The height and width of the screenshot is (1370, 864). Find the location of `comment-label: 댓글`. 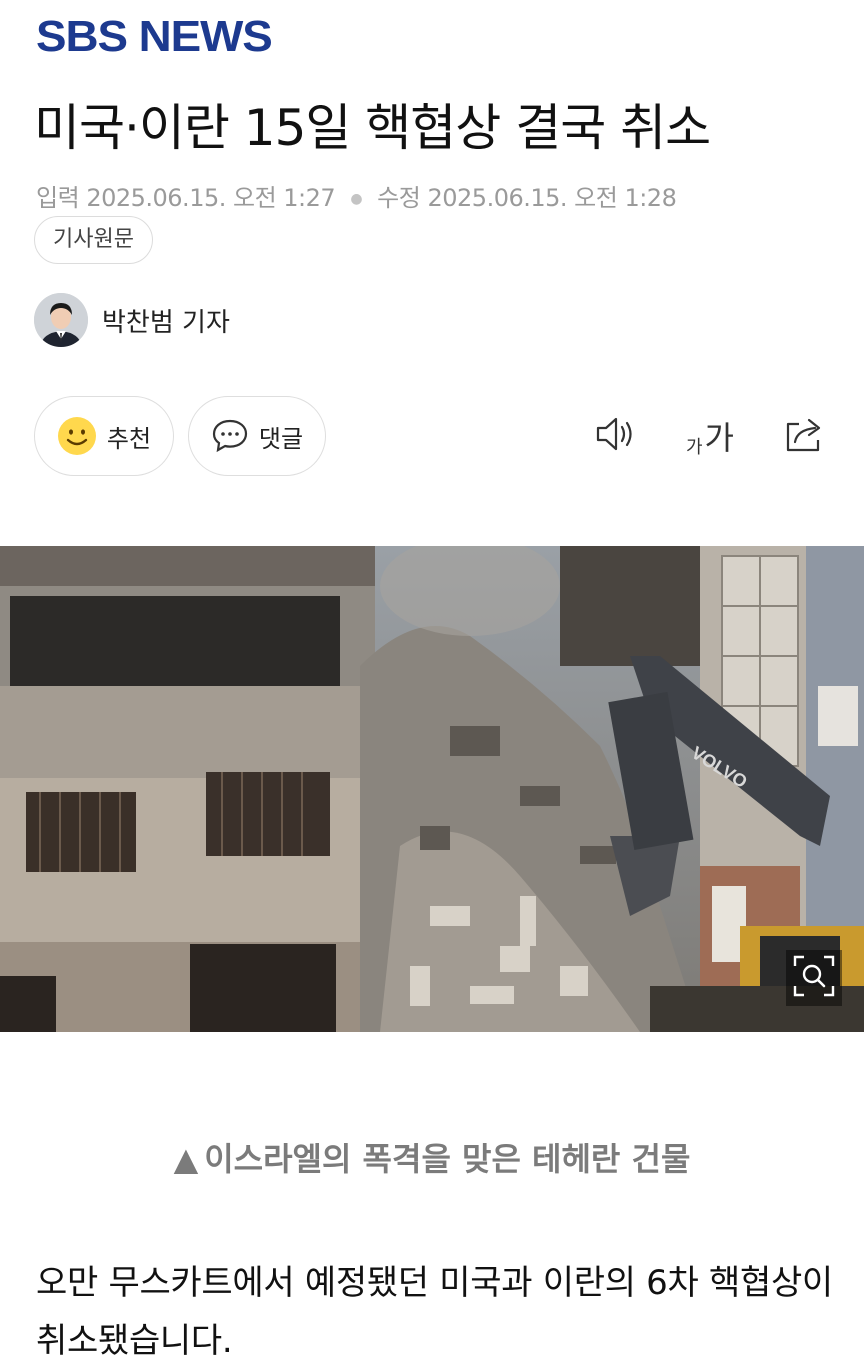

comment-label: 댓글 is located at coordinates (281, 438).